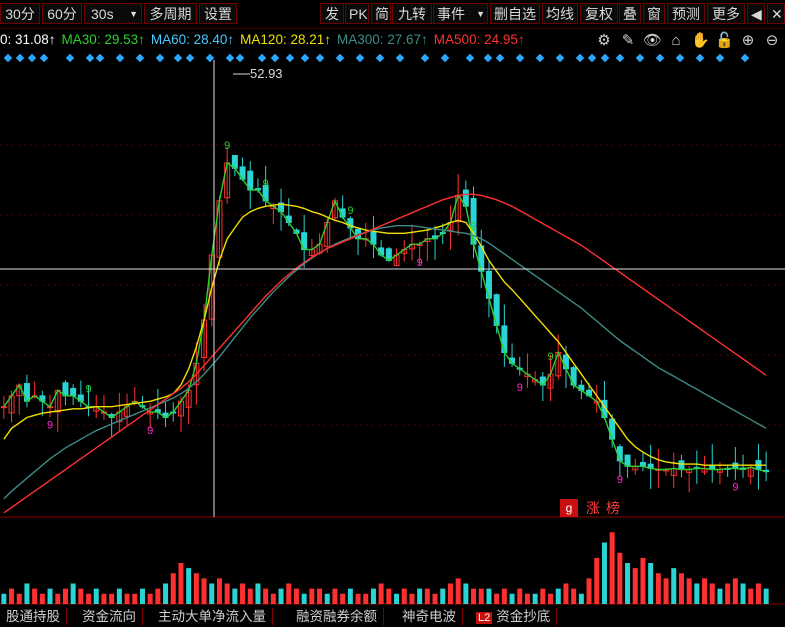 Image resolution: width=785 pixels, height=627 pixels. I want to click on bottom-indicator-tabs: 股通持股 资金流向 主动大单净流入量 融资融券余额 神奇电波 L2 资金抄底, so click(392, 616).